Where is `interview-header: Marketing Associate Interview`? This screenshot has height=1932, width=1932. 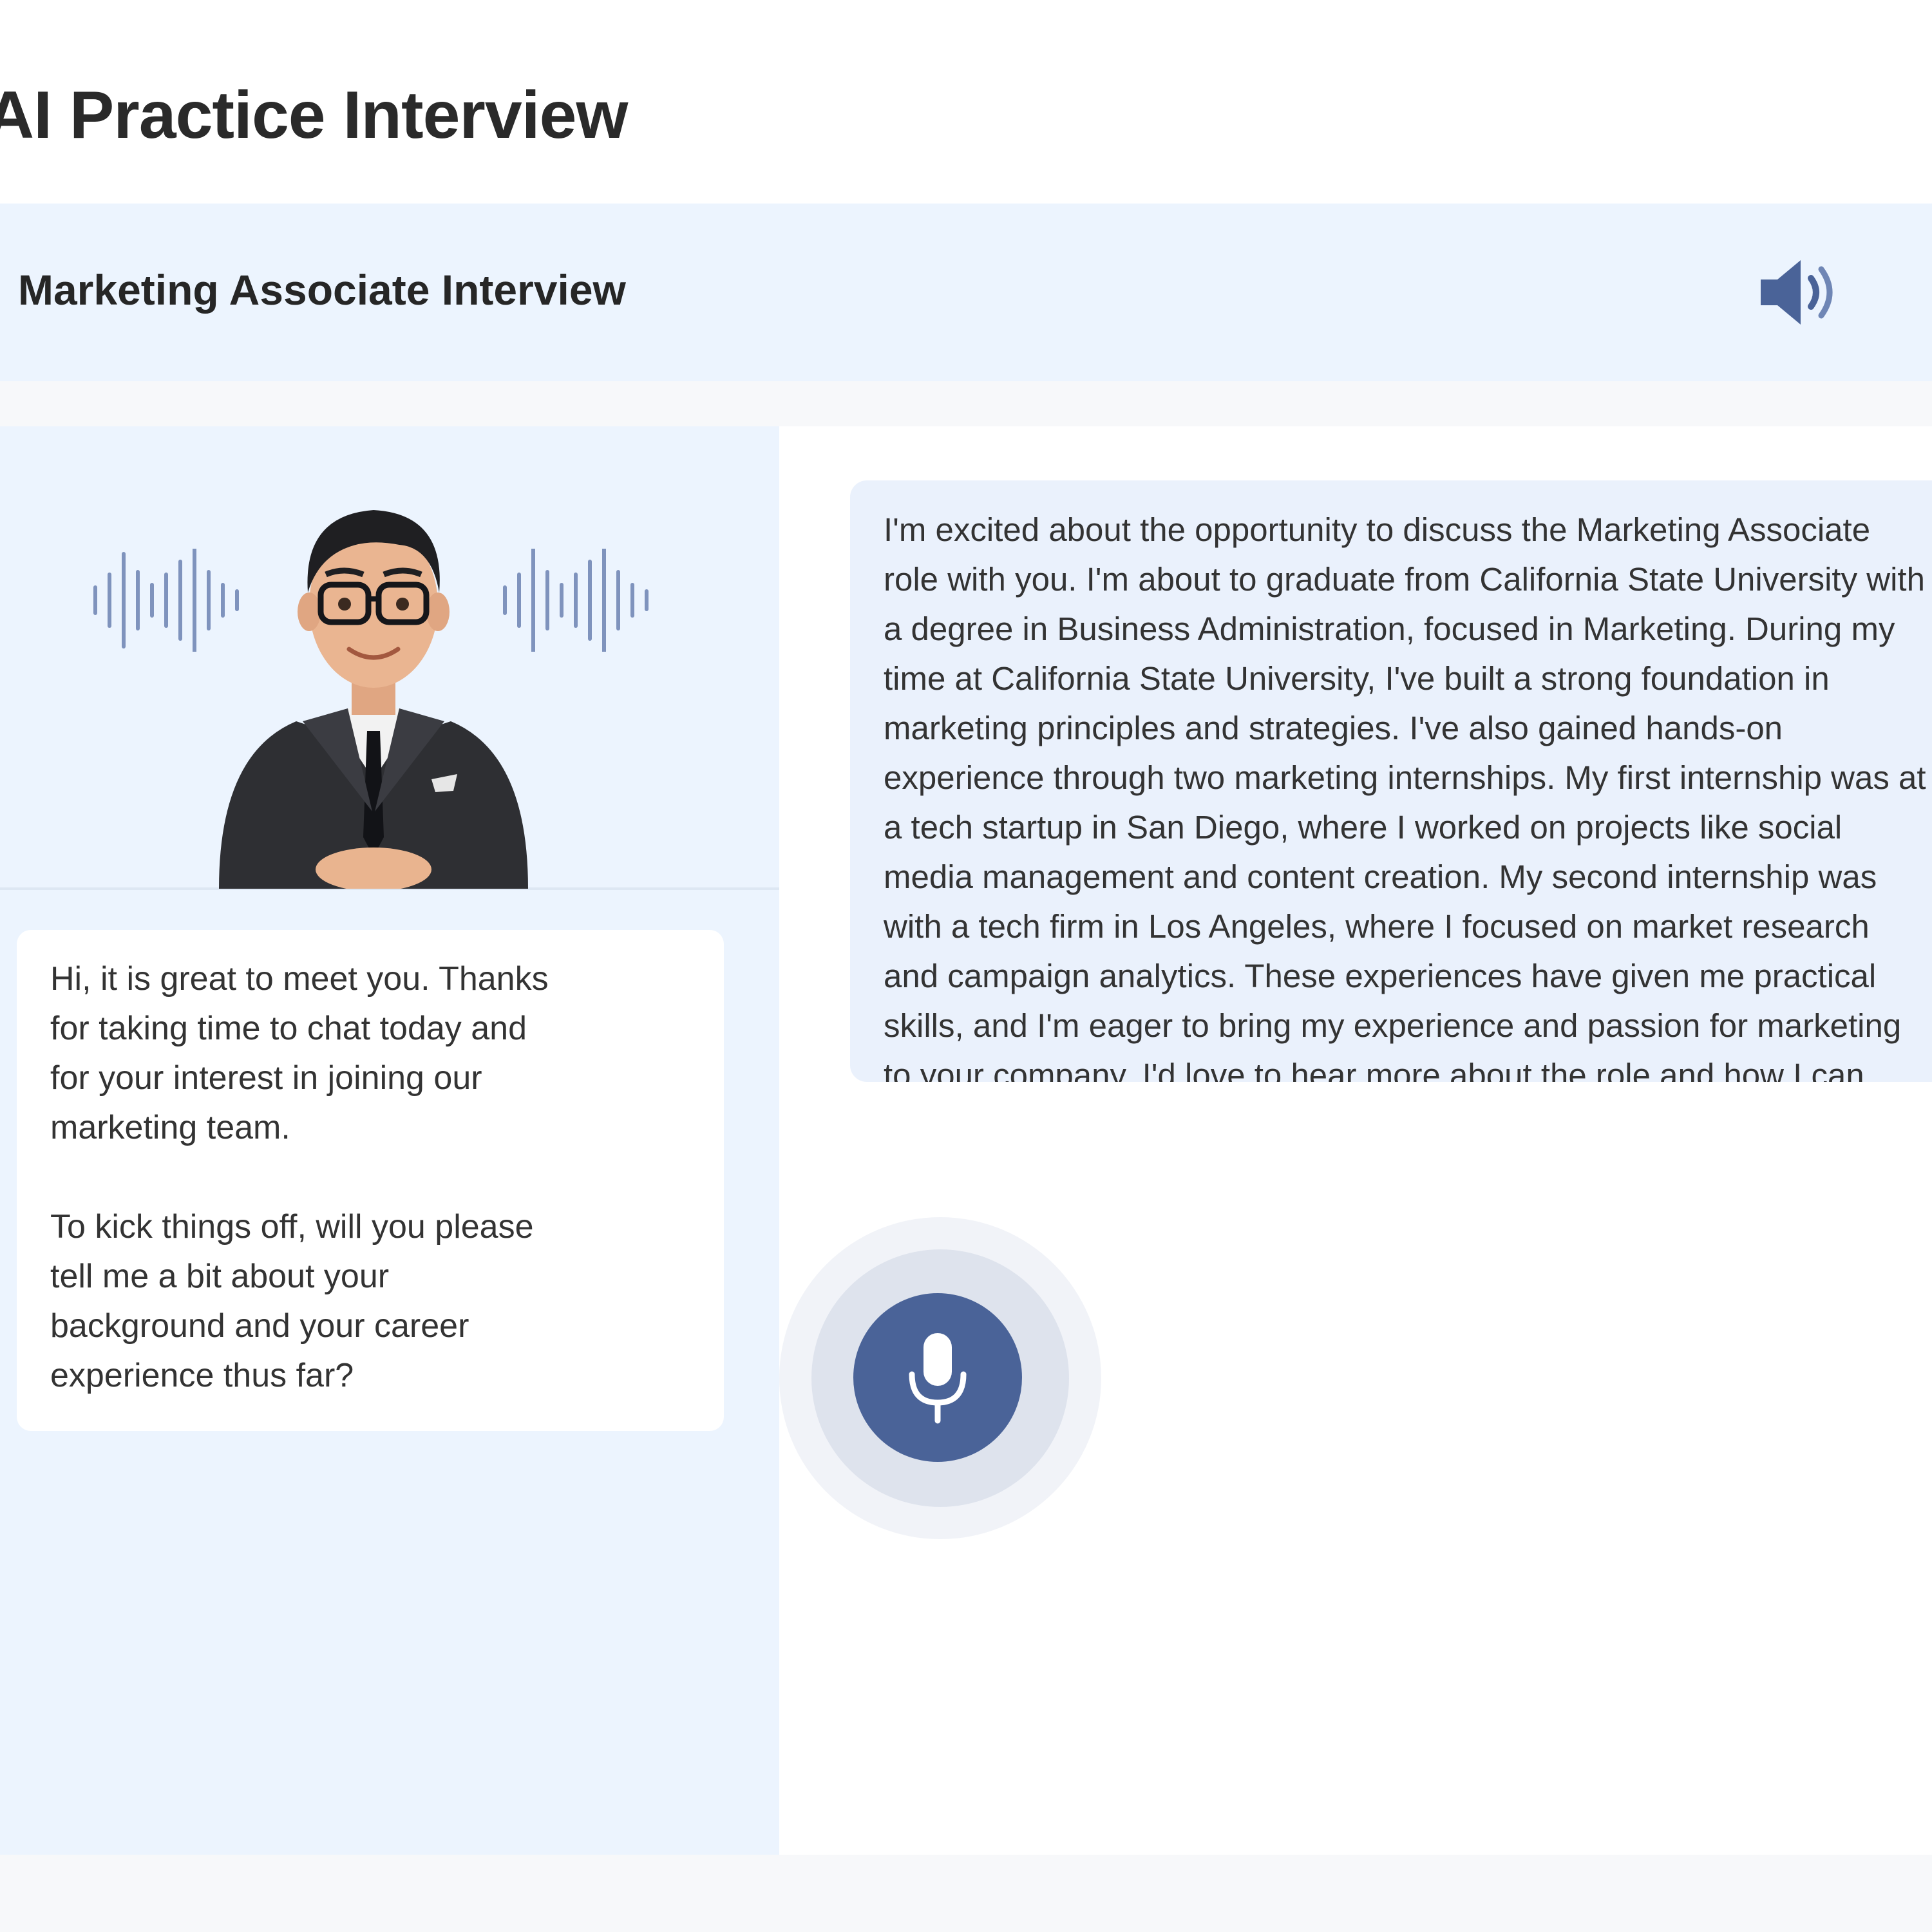 interview-header: Marketing Associate Interview is located at coordinates (966, 293).